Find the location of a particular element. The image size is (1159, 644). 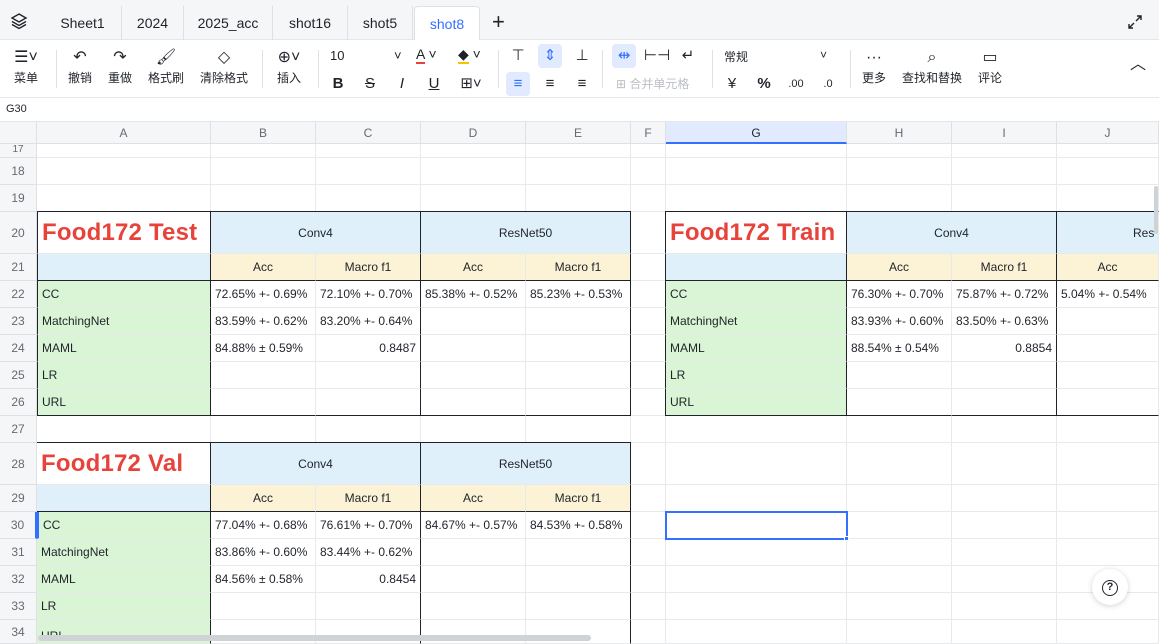

val-lr-resnet-macro is located at coordinates (578, 606).